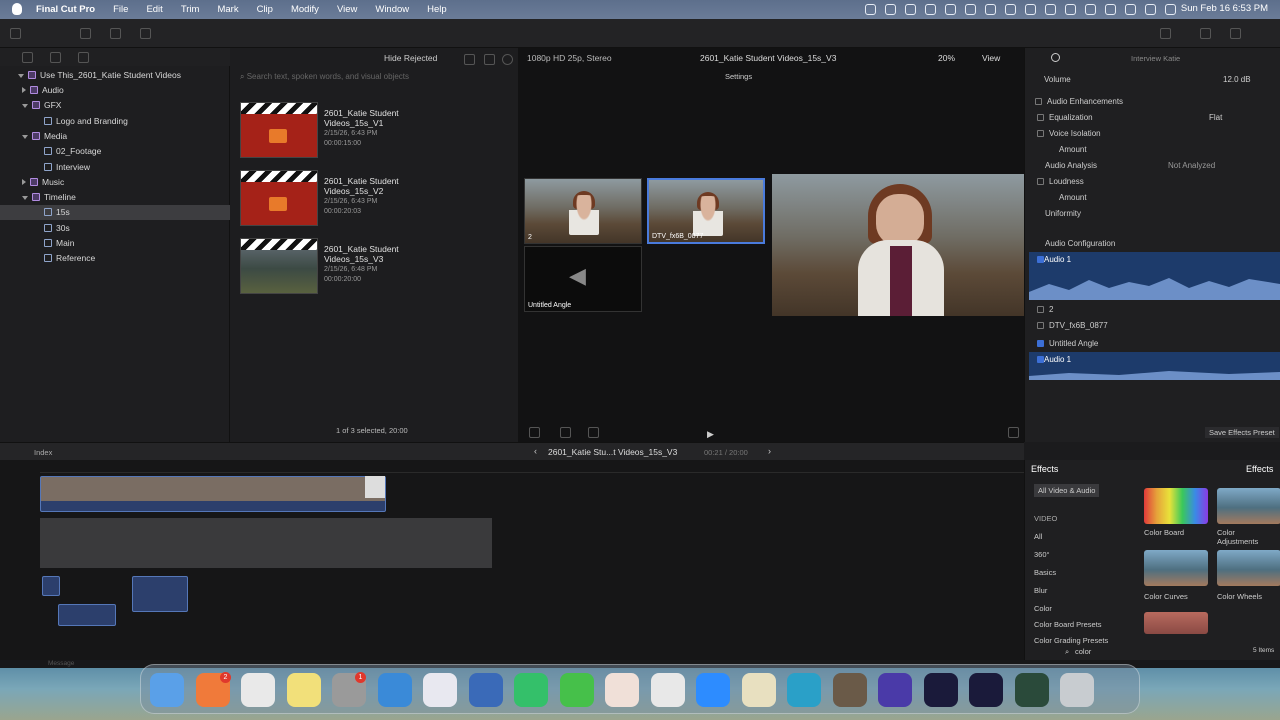 This screenshot has width=1280, height=720. Describe the element at coordinates (115, 167) in the screenshot. I see `sidebar-item-interview: Interview` at that location.